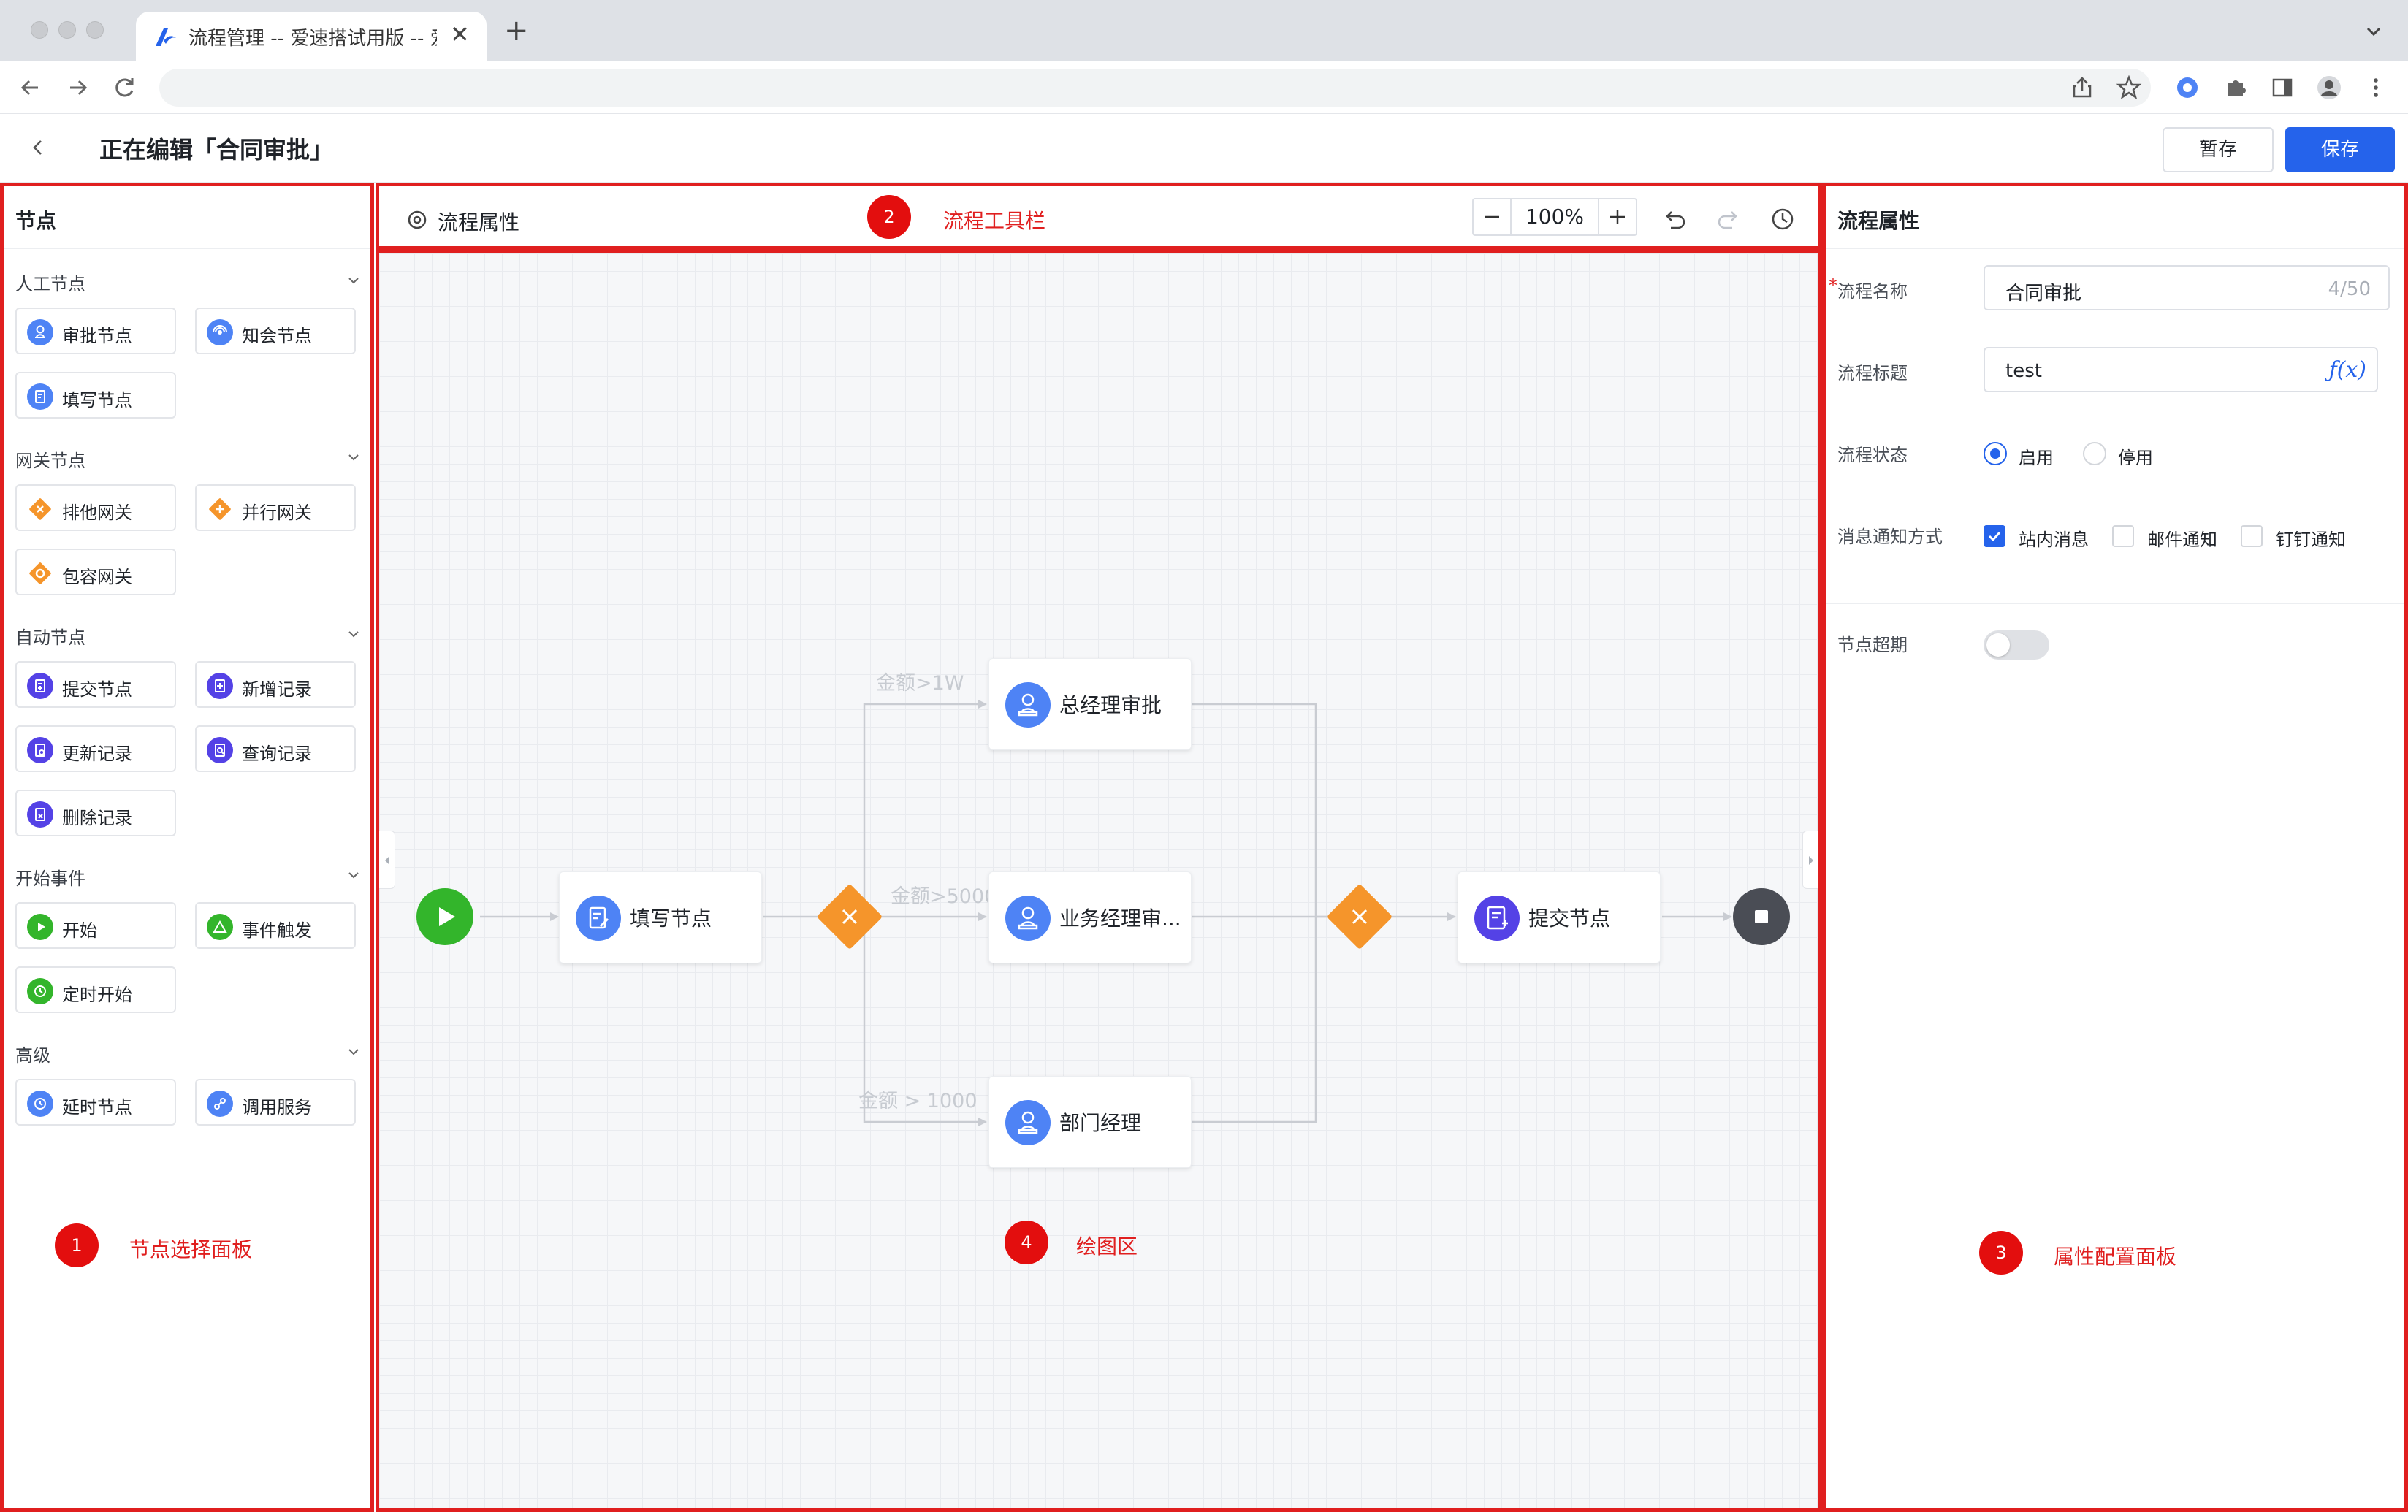  I want to click on node-button-timer-start: 定时开始, so click(95, 989).